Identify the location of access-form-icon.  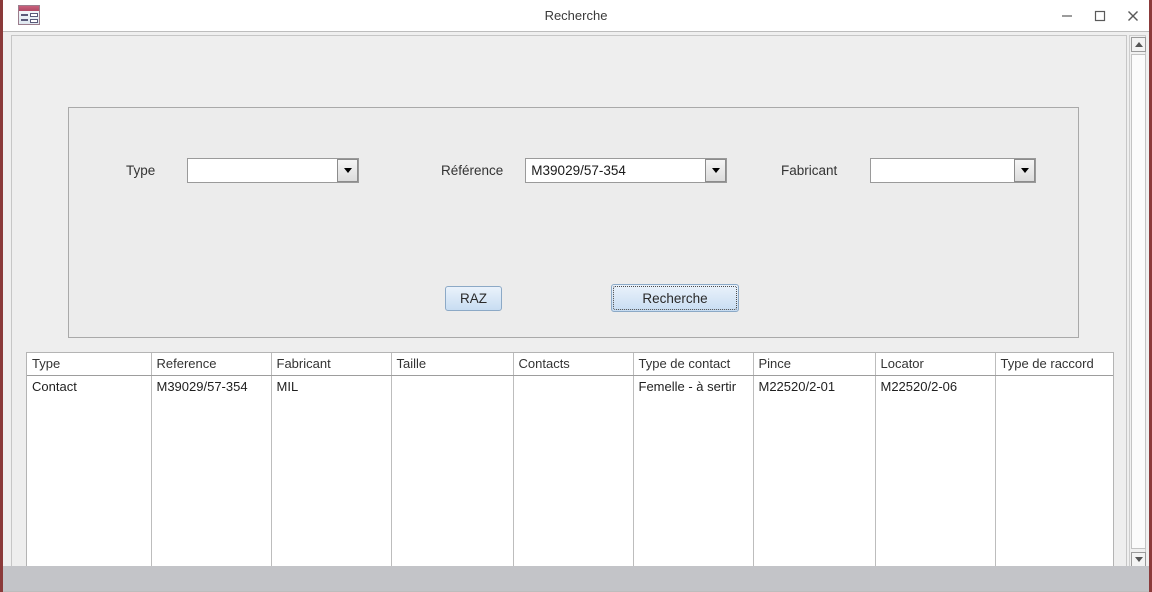
(29, 15).